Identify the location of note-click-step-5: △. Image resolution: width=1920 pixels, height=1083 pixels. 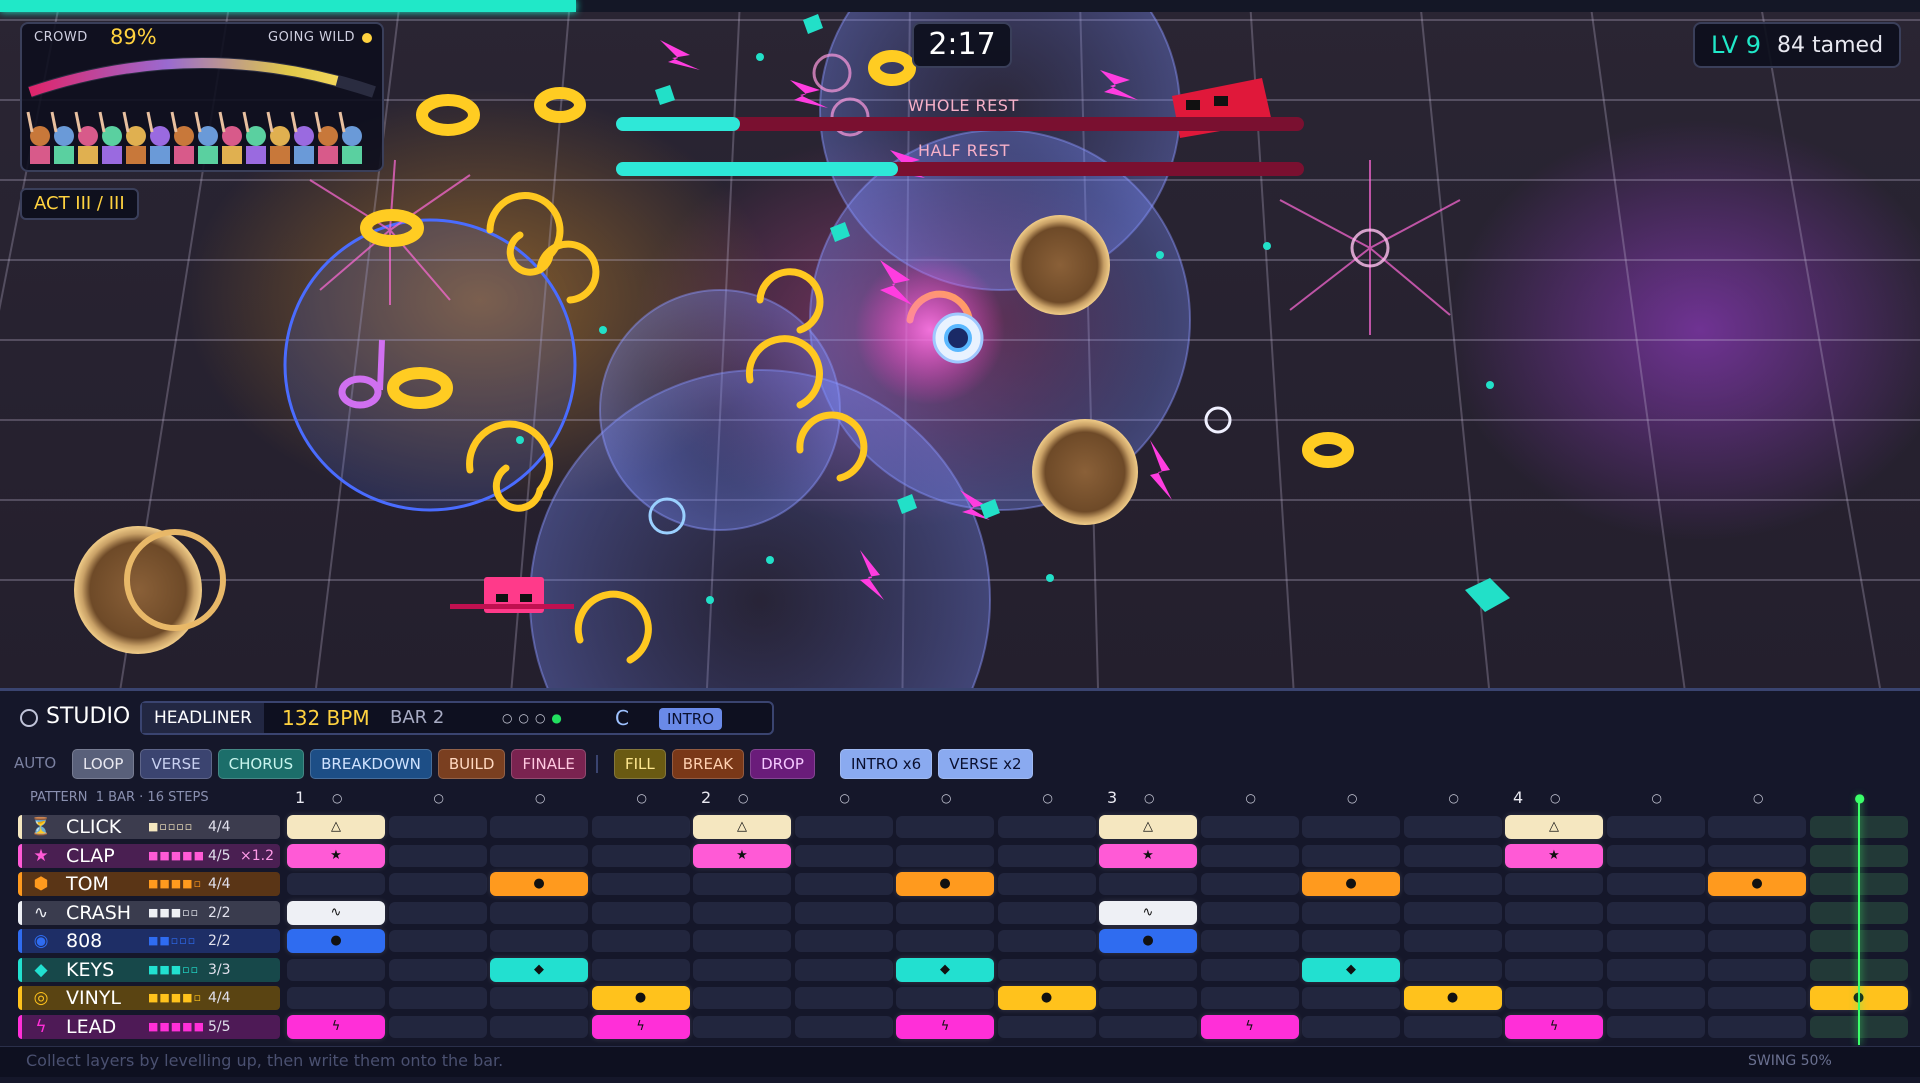
(742, 827).